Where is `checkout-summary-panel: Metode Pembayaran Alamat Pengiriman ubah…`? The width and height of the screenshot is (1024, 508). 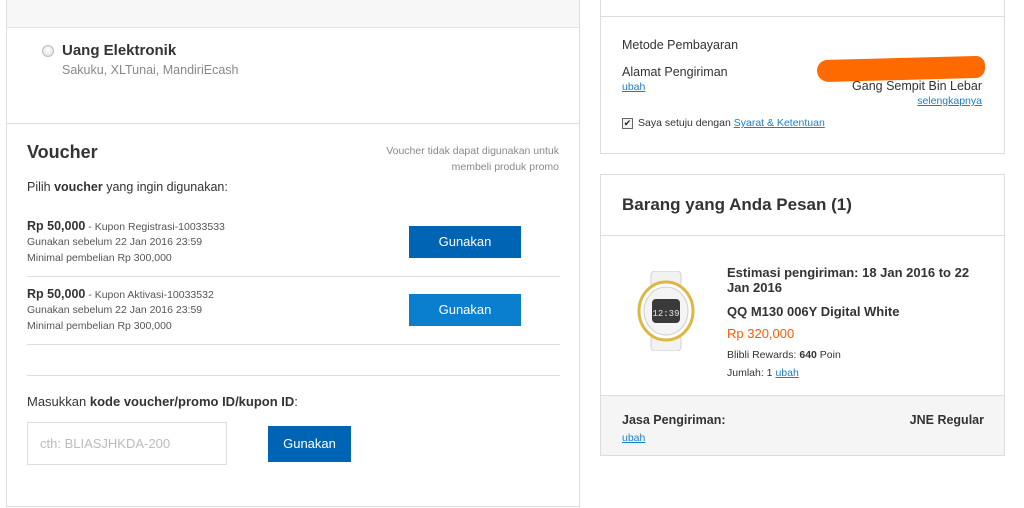 checkout-summary-panel: Metode Pembayaran Alamat Pengiriman ubah… is located at coordinates (802, 77).